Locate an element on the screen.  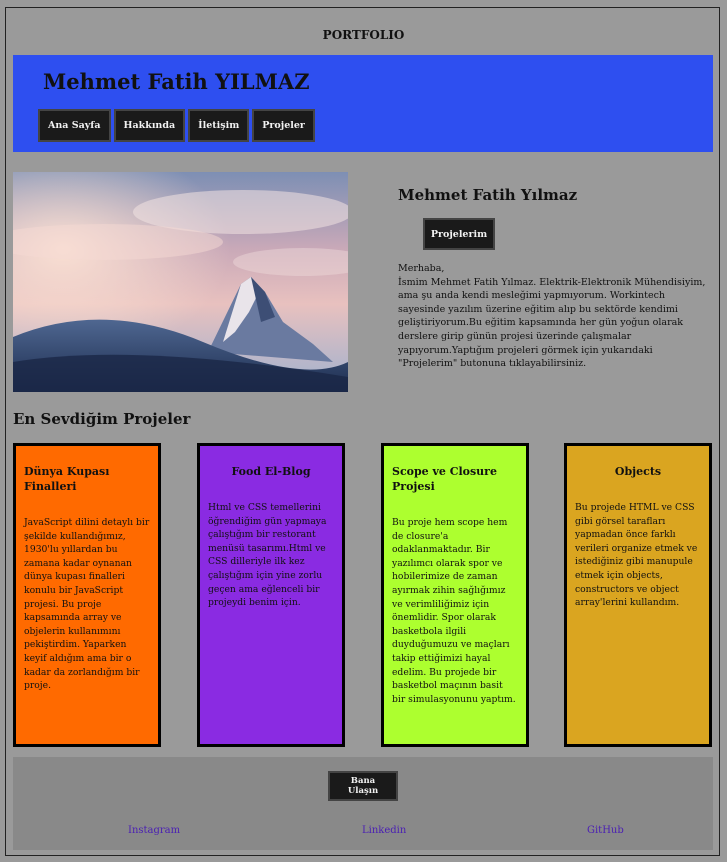
projects-button: Projelerim is located at coordinates (459, 234).